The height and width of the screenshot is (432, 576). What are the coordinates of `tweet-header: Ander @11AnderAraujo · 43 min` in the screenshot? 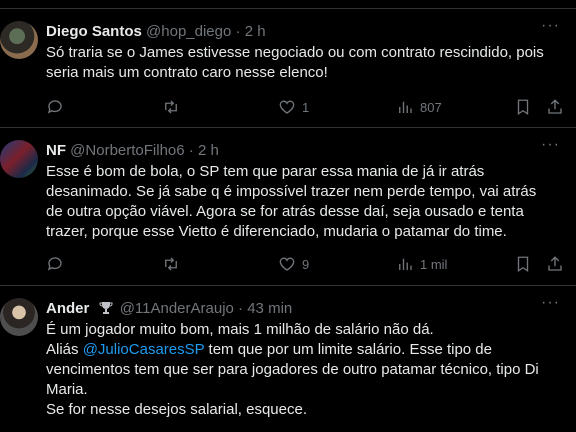 It's located at (169, 309).